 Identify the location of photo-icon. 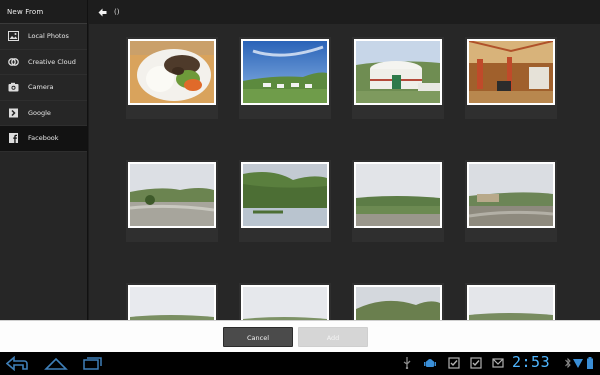
(13, 36).